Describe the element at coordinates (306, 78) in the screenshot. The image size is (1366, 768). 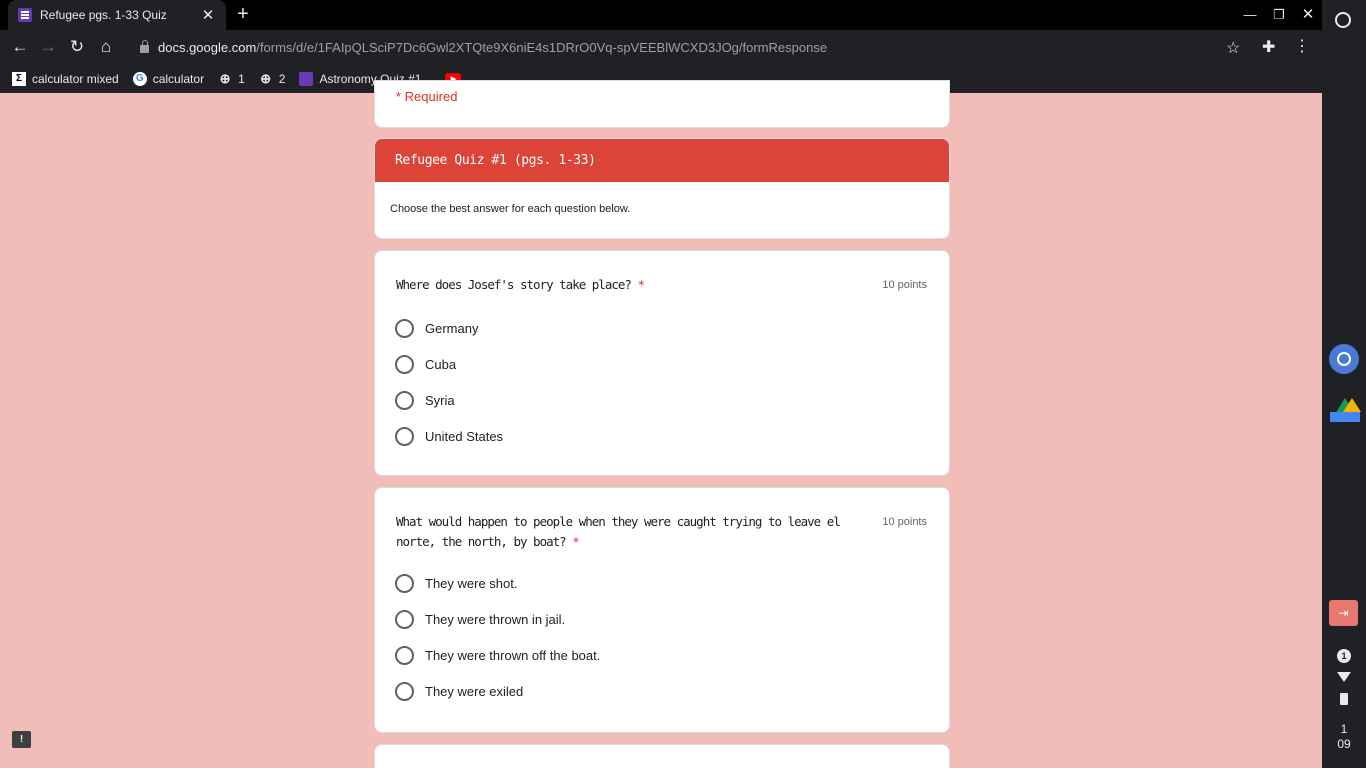
I see `forms-icon` at that location.